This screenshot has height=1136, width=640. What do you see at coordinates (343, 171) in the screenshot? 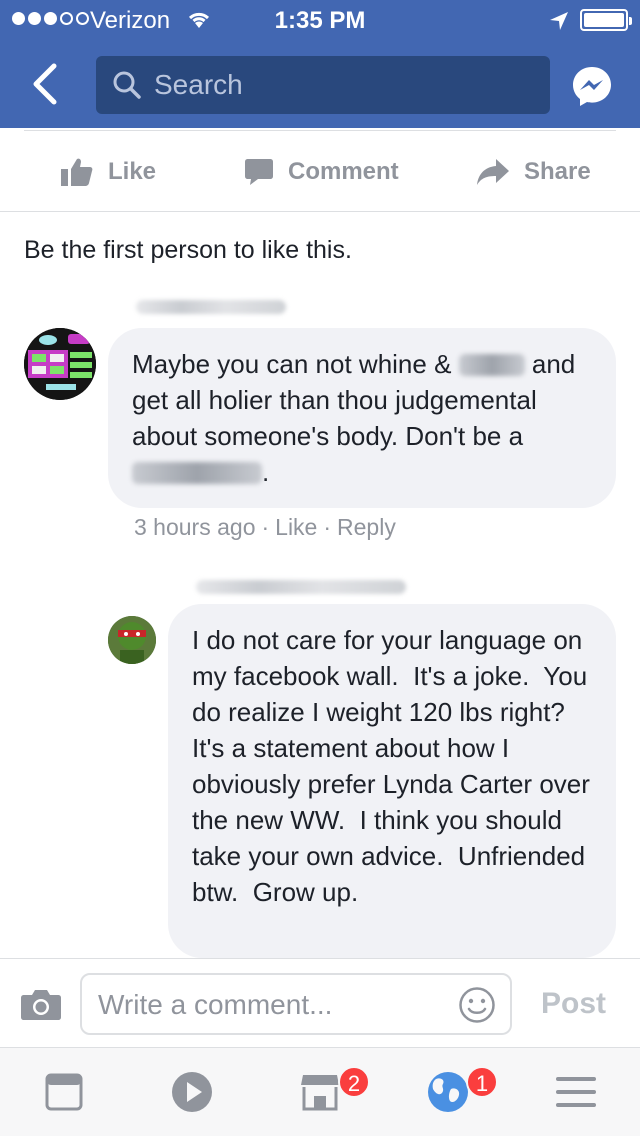
I see `comment-label: Comment` at bounding box center [343, 171].